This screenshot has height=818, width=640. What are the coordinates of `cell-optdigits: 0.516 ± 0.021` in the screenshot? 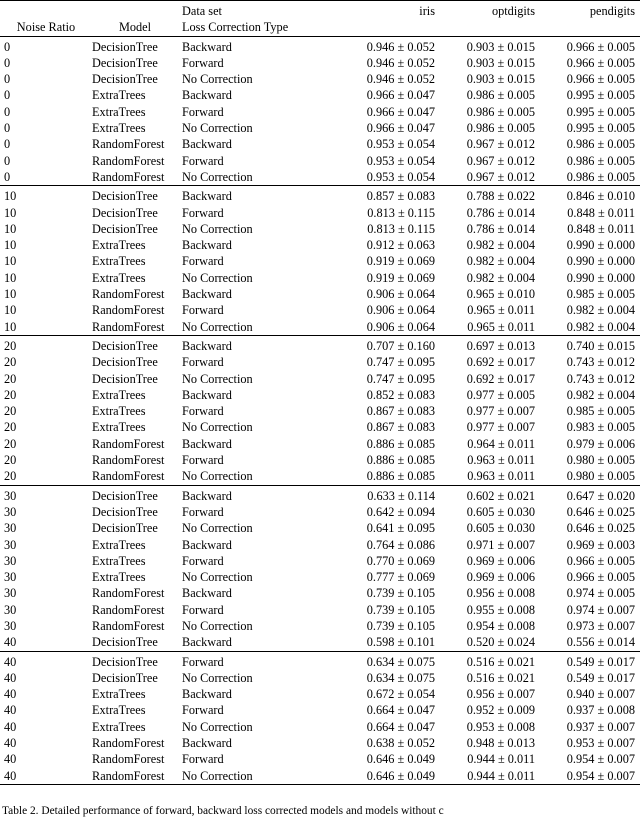 It's located at (500, 661).